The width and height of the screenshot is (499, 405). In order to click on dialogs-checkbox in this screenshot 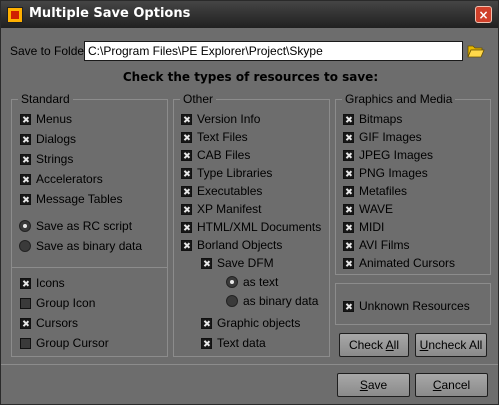, I will do `click(25, 139)`.